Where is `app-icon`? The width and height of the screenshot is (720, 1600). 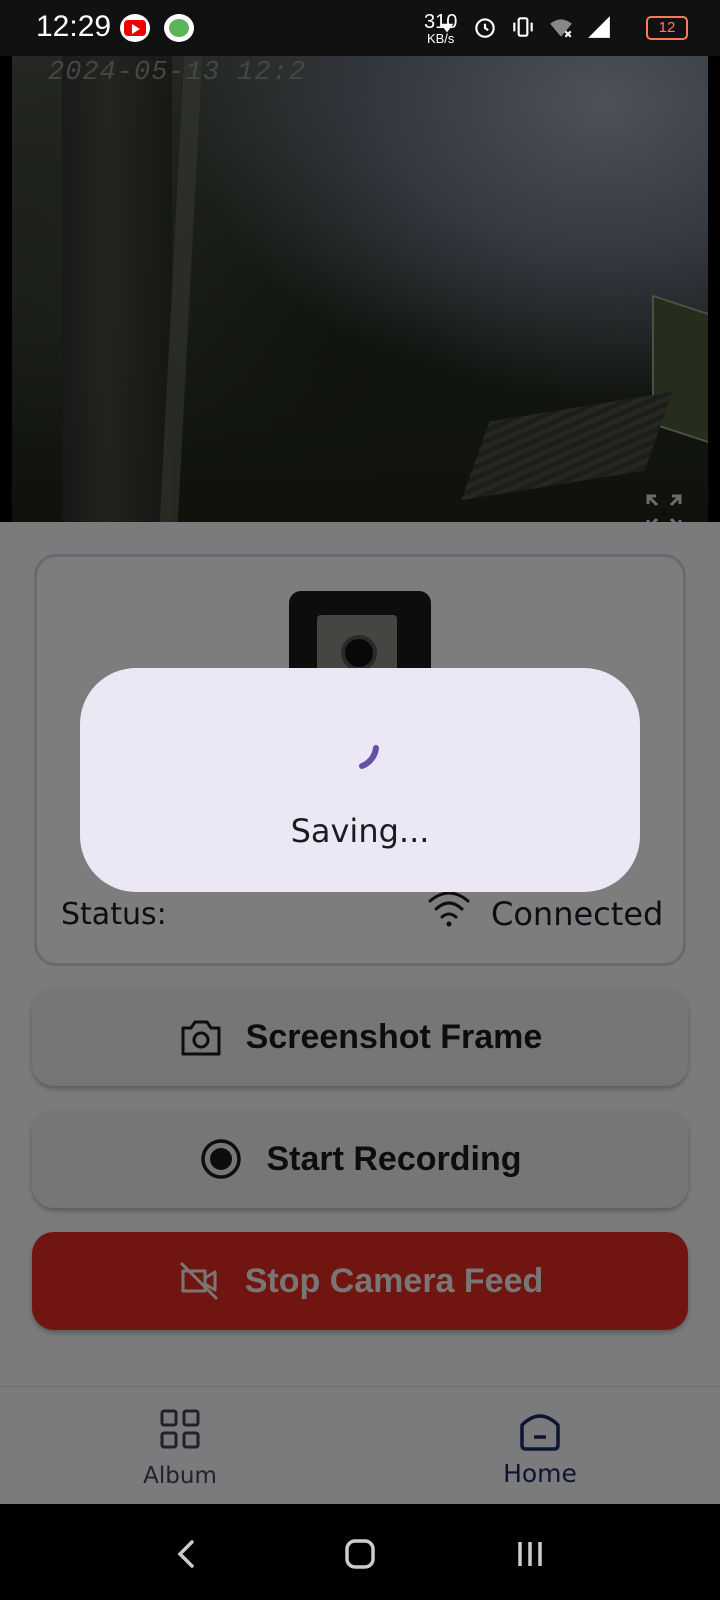 app-icon is located at coordinates (179, 28).